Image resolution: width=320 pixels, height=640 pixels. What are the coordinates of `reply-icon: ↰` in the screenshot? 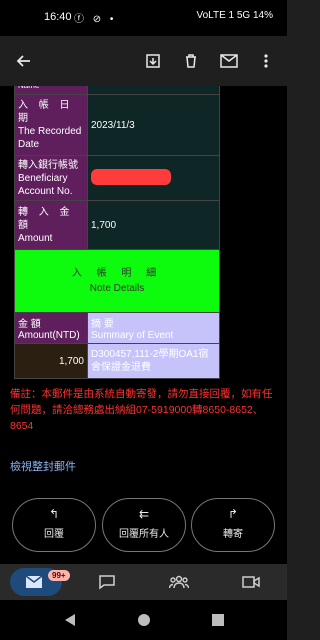 It's located at (54, 514).